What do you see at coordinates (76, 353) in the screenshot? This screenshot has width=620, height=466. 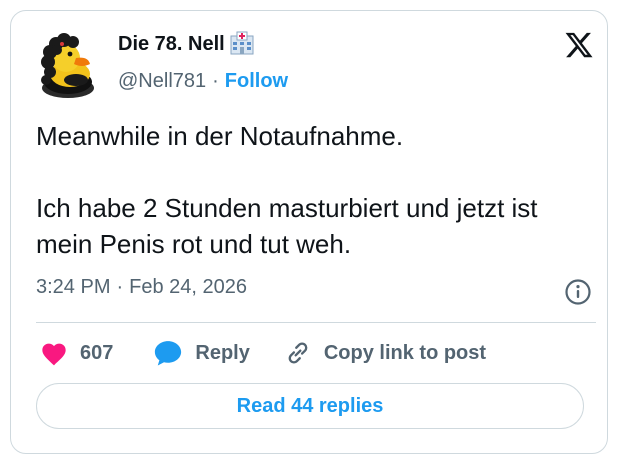 I see `like-button: 607` at bounding box center [76, 353].